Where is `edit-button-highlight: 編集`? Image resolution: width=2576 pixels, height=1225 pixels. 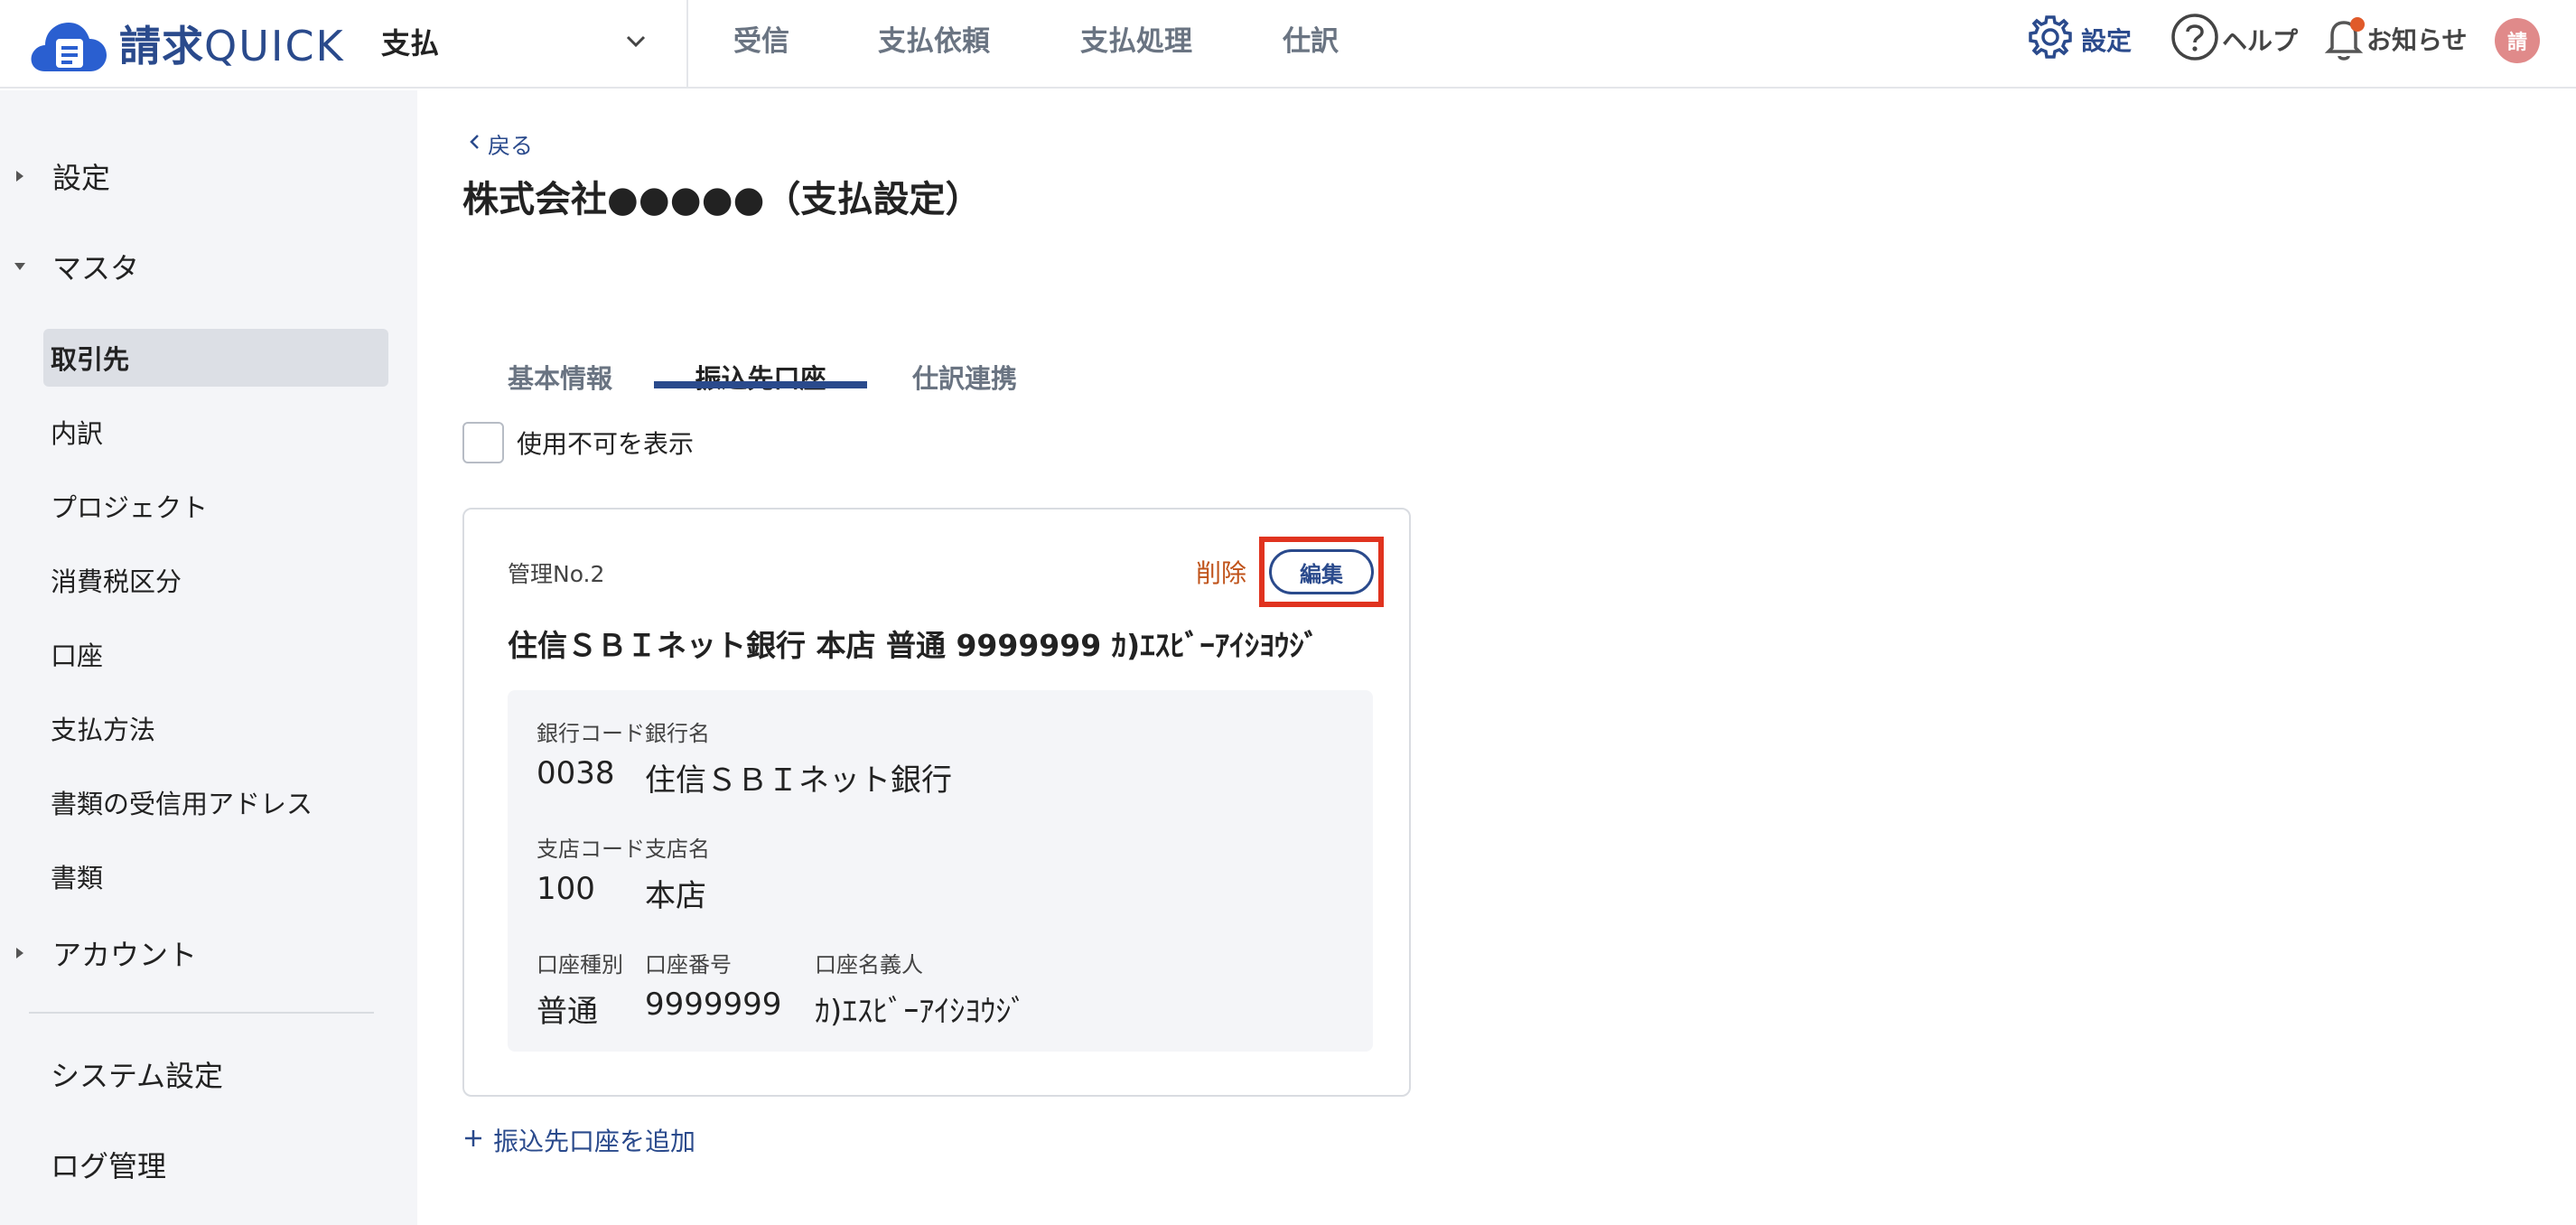 edit-button-highlight: 編集 is located at coordinates (1321, 572).